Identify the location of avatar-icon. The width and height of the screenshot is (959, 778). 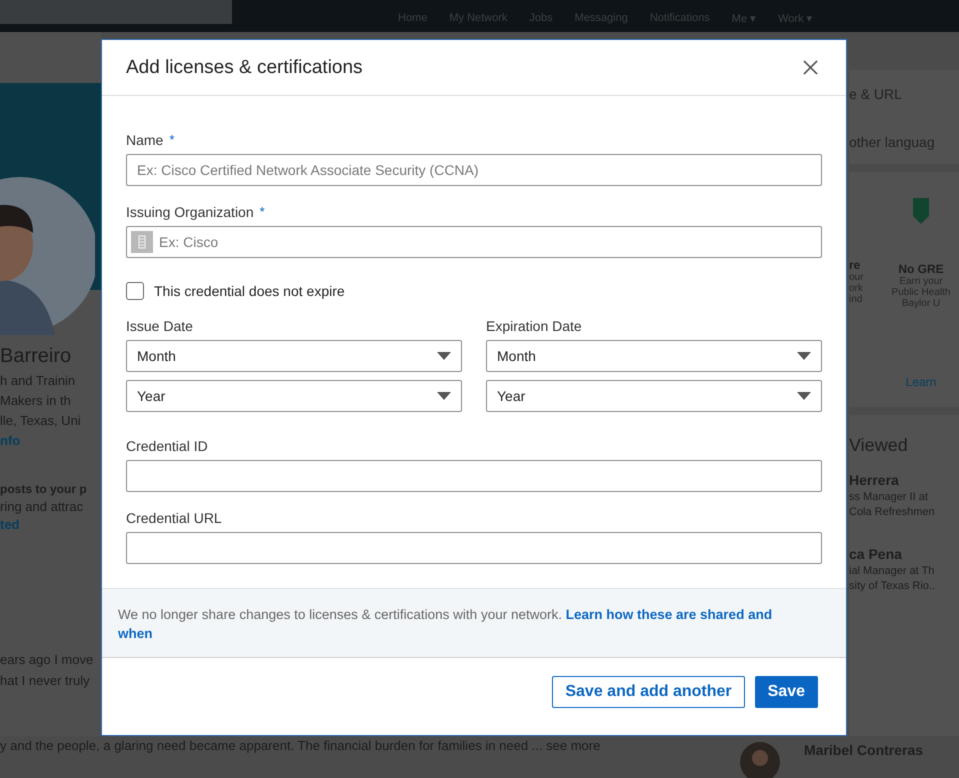
(760, 760).